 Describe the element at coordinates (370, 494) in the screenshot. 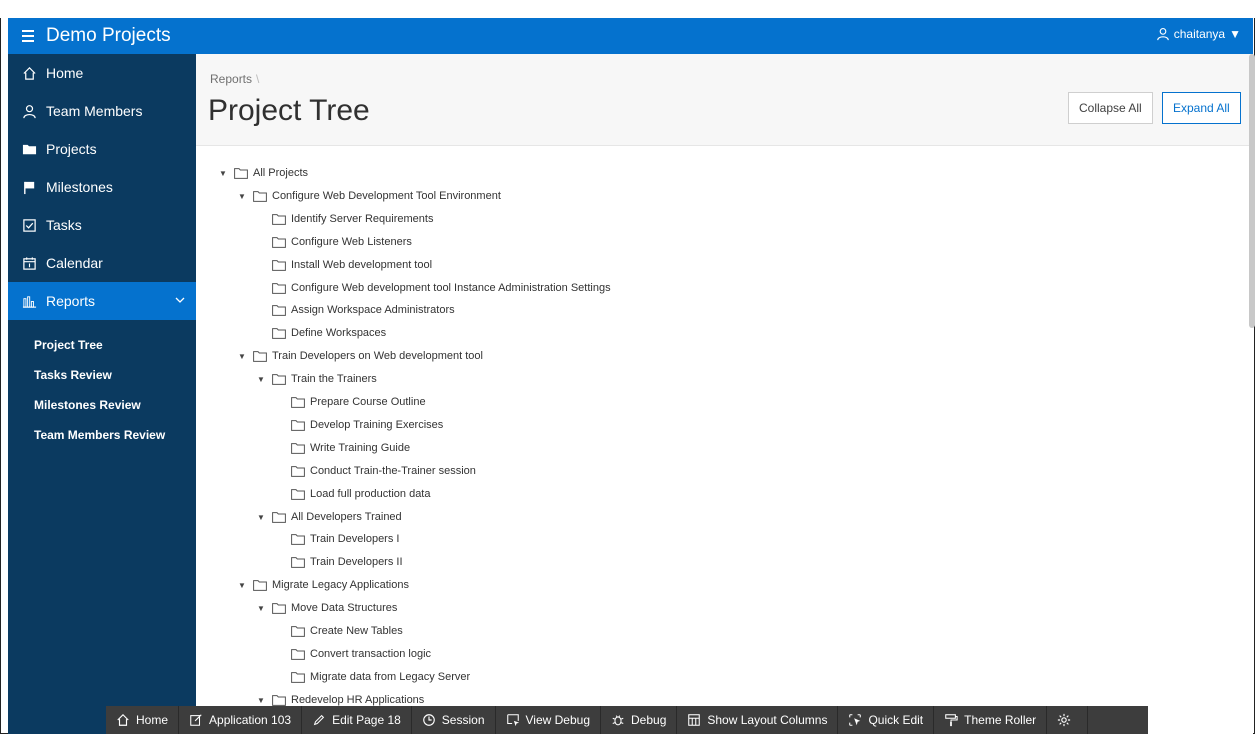

I see `tree-node-label: Load full production data` at that location.